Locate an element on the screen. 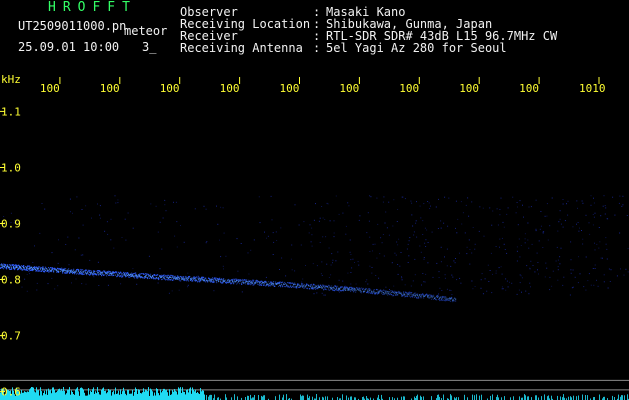 Image resolution: width=629 pixels, height=400 pixels. y-axis-label: kHz is located at coordinates (11, 79).